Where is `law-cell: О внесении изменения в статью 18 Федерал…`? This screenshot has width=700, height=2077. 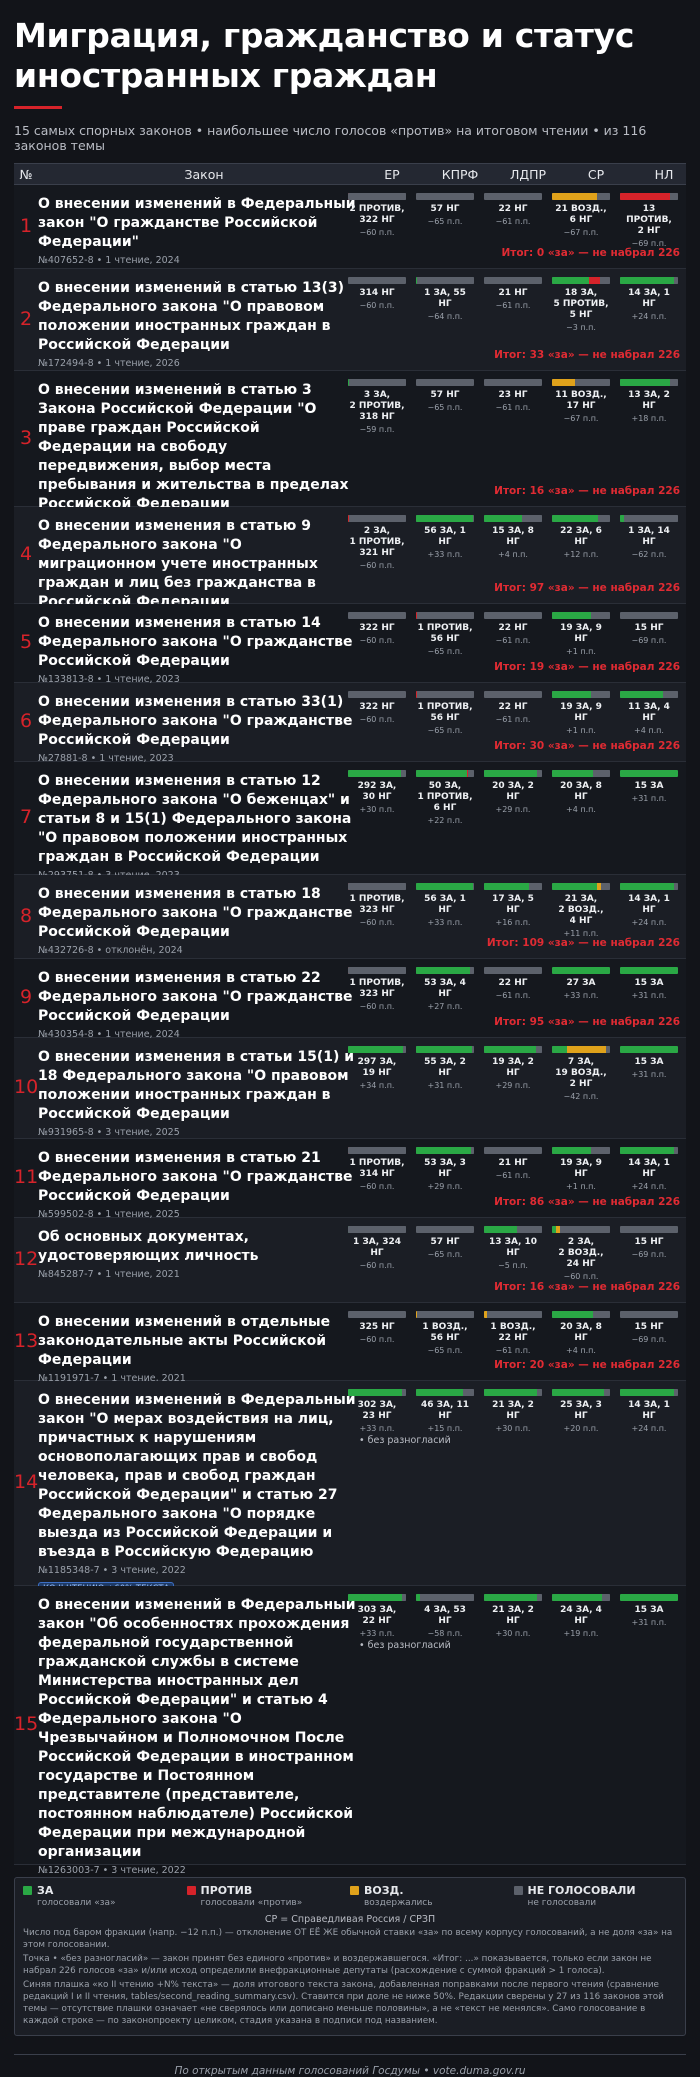
law-cell: О внесении изменения в статью 18 Федерал… is located at coordinates (197, 920).